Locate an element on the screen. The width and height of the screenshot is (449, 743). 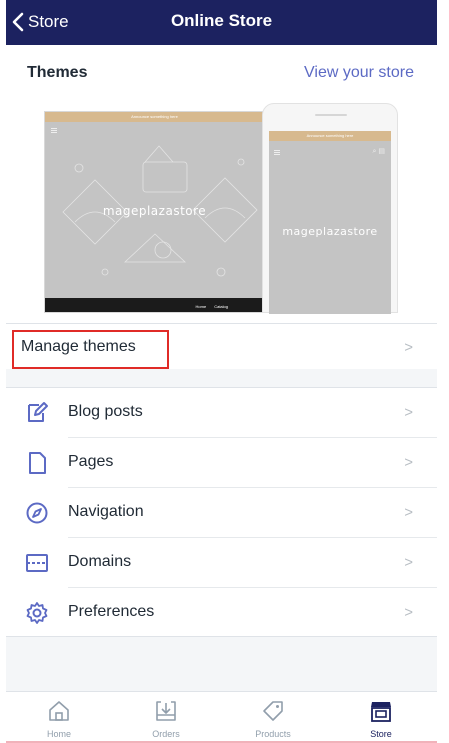
preview-announcement-bar: Announce something here is located at coordinates (154, 117).